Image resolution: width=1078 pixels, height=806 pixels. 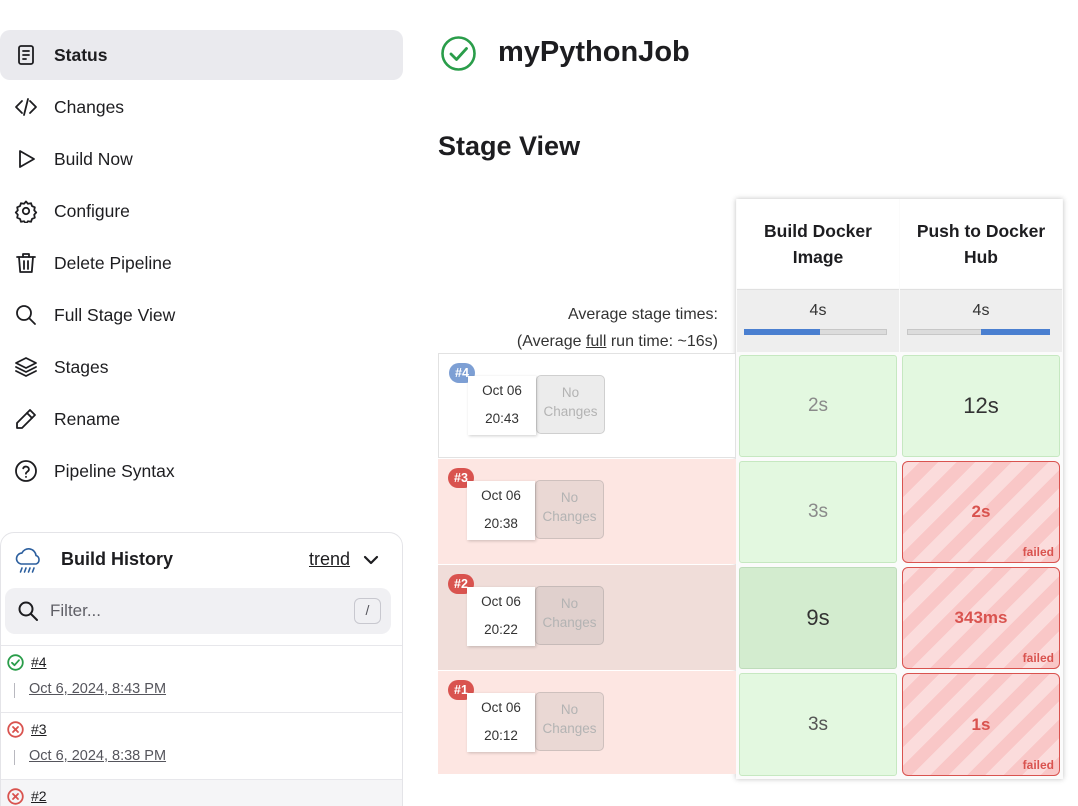 I want to click on stage-header-push-to-docker-hub: Push to Docker Hub, so click(x=981, y=243).